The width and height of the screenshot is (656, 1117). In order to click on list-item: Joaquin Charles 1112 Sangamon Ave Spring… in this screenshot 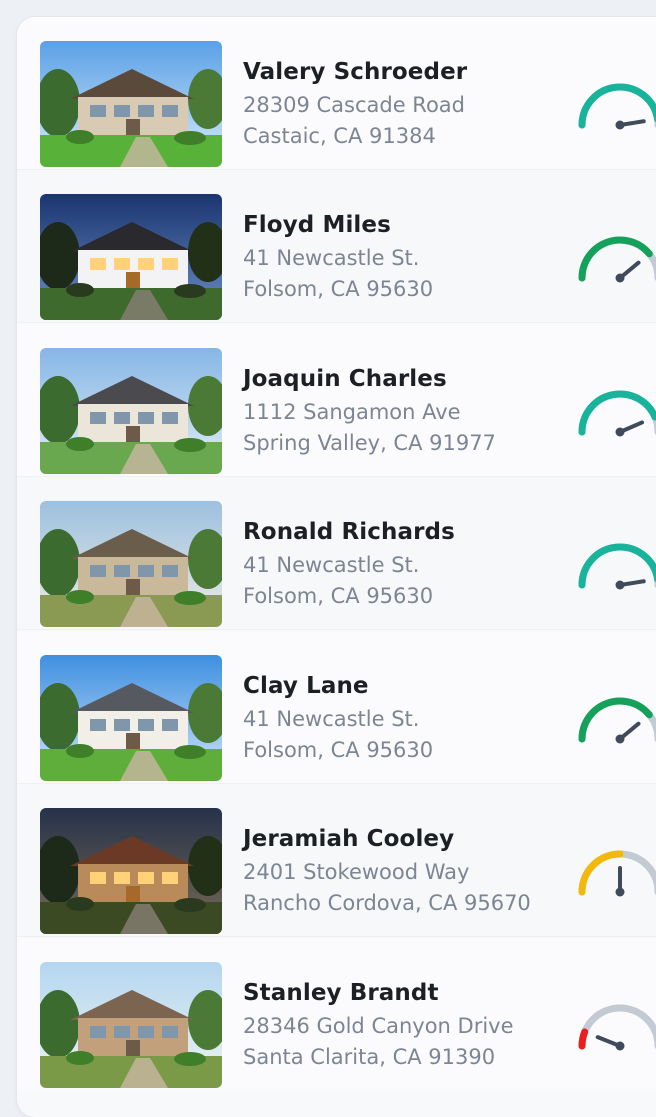, I will do `click(336, 400)`.